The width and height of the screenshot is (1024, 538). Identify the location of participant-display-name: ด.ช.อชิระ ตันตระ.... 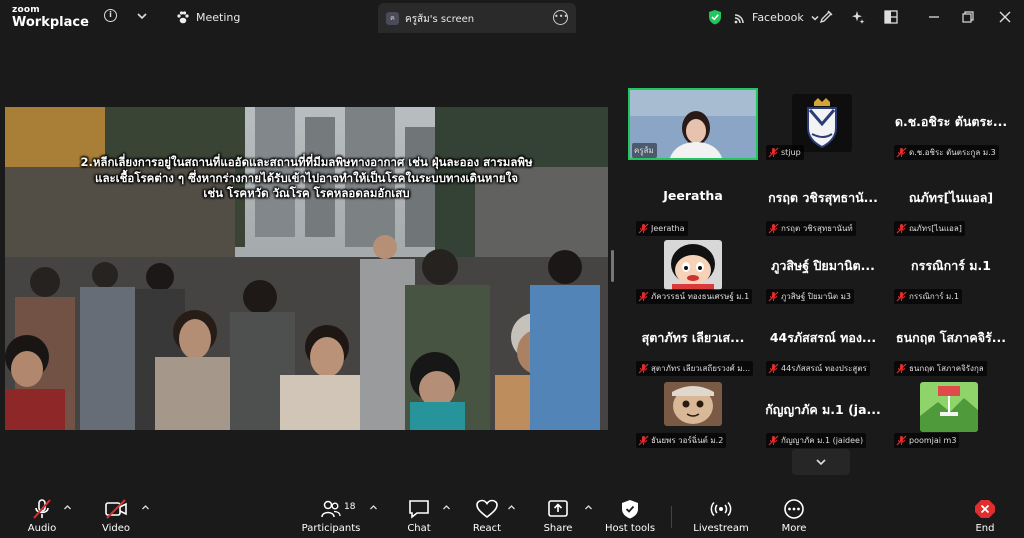
(951, 121).